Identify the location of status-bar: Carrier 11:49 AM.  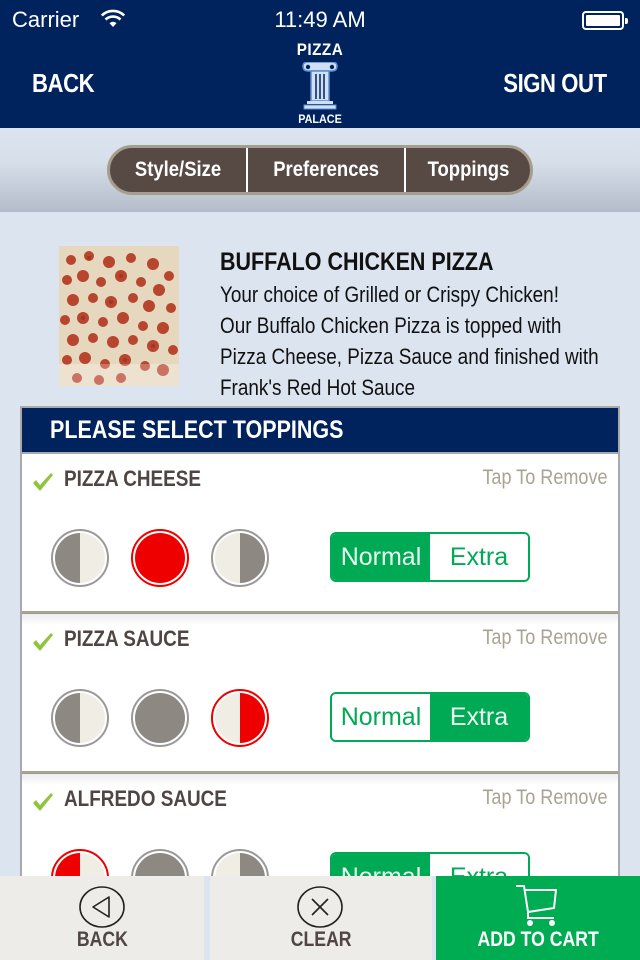
(320, 20).